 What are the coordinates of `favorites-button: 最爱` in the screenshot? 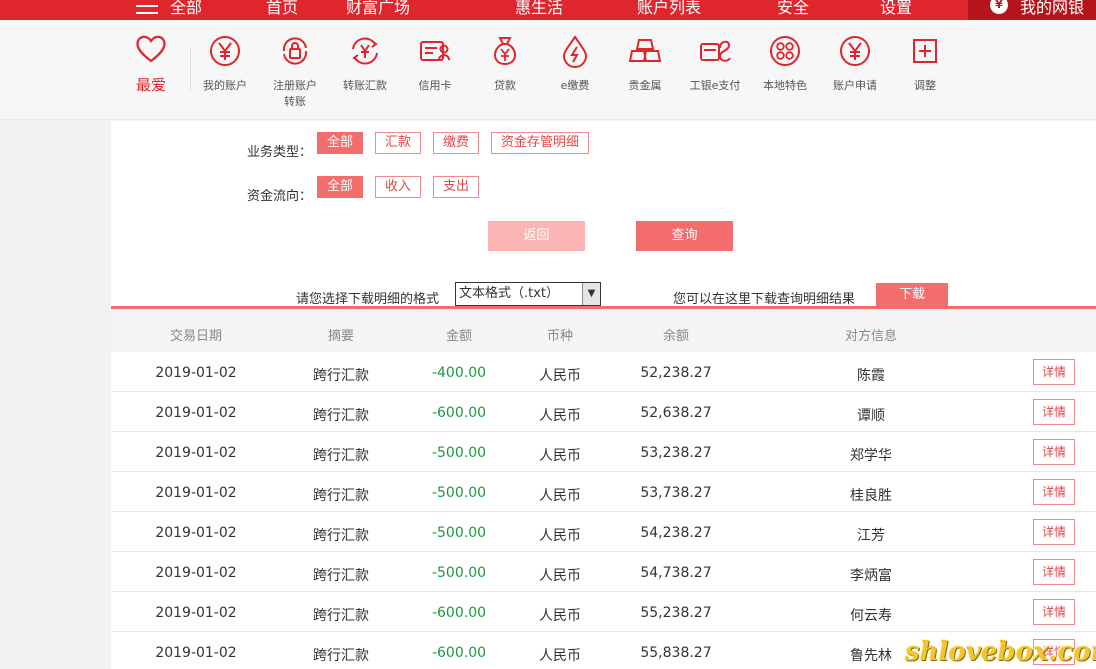 It's located at (151, 64).